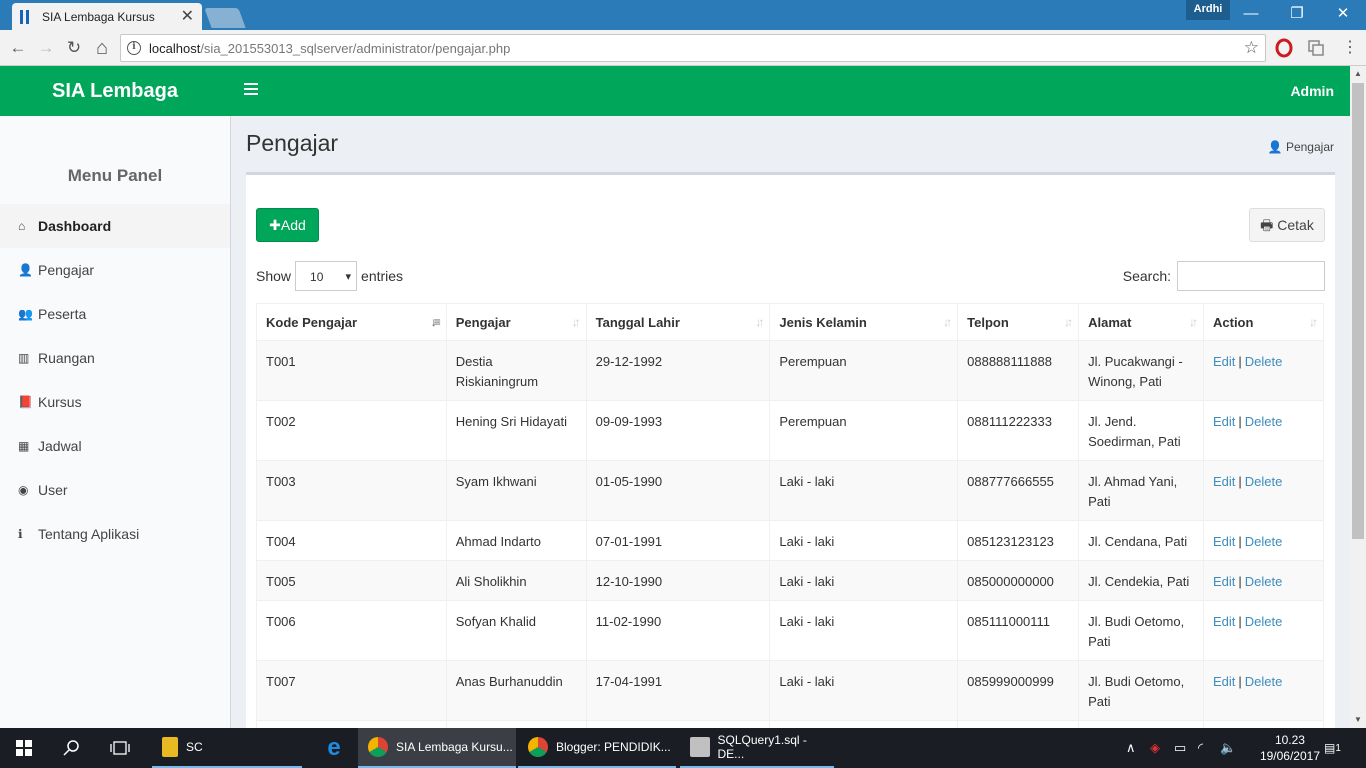 The image size is (1366, 768). What do you see at coordinates (1018, 490) in the screenshot?
I see `cell-telpon: 088777666555` at bounding box center [1018, 490].